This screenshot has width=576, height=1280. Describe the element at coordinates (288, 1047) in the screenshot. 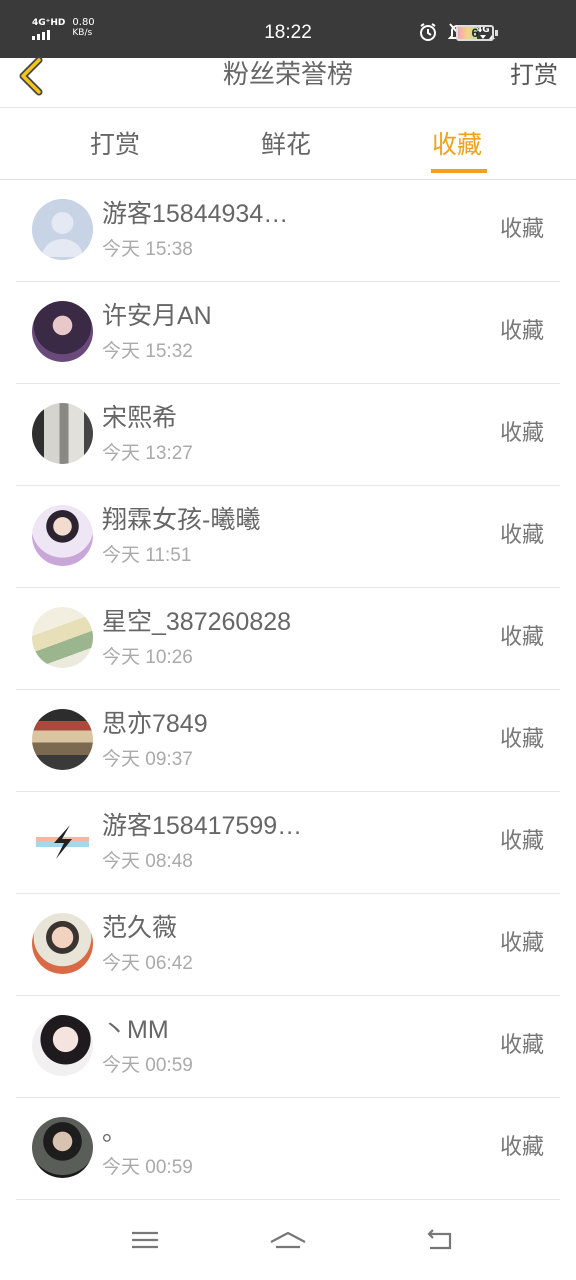

I see `list-item: 丶MM 今天 00:59 收藏` at that location.